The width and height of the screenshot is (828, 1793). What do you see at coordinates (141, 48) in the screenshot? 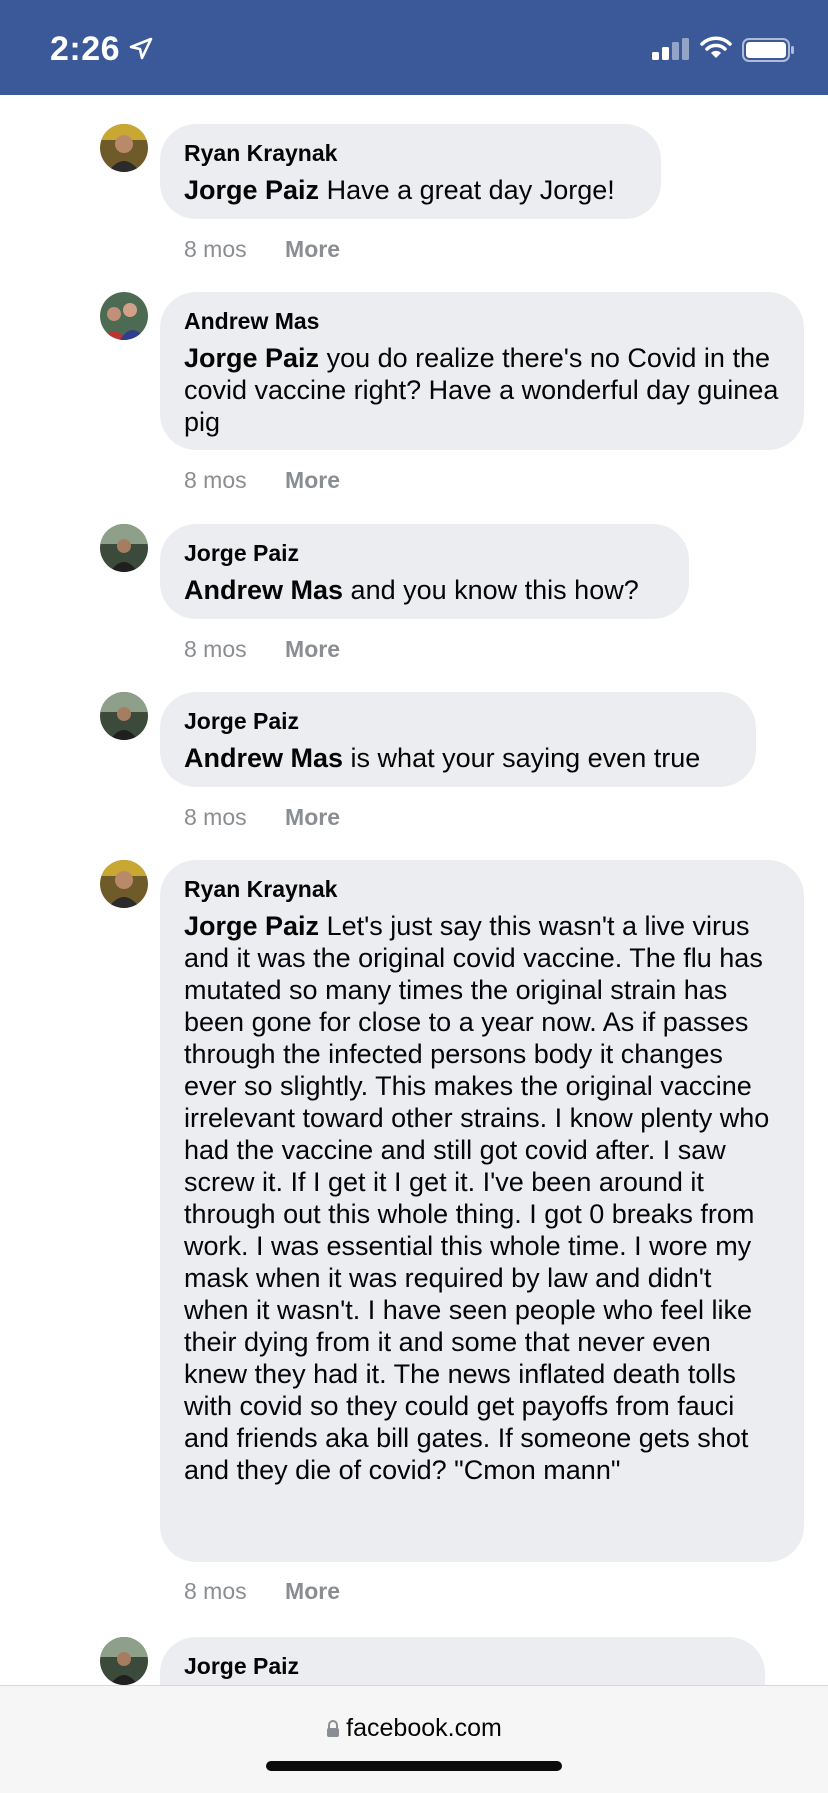
I see `location-arrow-icon` at bounding box center [141, 48].